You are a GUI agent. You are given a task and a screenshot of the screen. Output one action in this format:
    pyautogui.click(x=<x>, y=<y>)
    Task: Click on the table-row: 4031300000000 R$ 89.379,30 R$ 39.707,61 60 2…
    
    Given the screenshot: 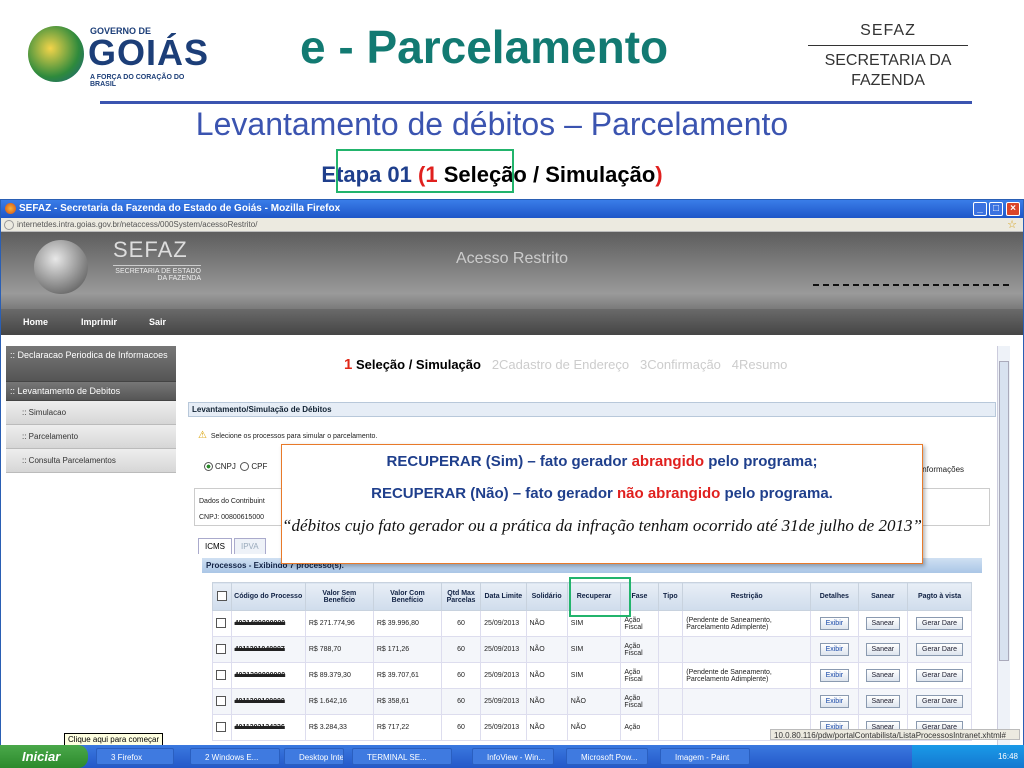 What is the action you would take?
    pyautogui.click(x=592, y=675)
    